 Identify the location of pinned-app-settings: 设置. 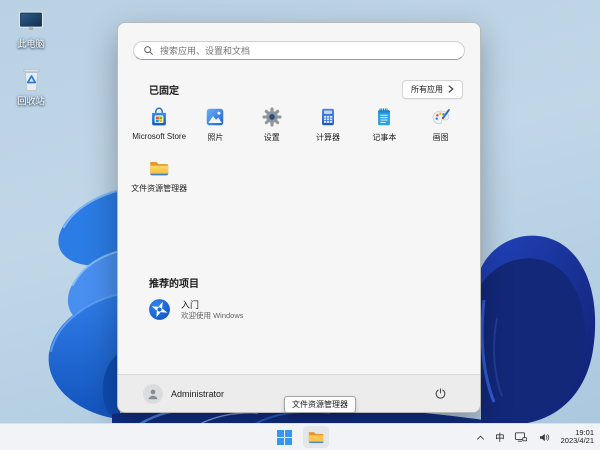
(272, 127).